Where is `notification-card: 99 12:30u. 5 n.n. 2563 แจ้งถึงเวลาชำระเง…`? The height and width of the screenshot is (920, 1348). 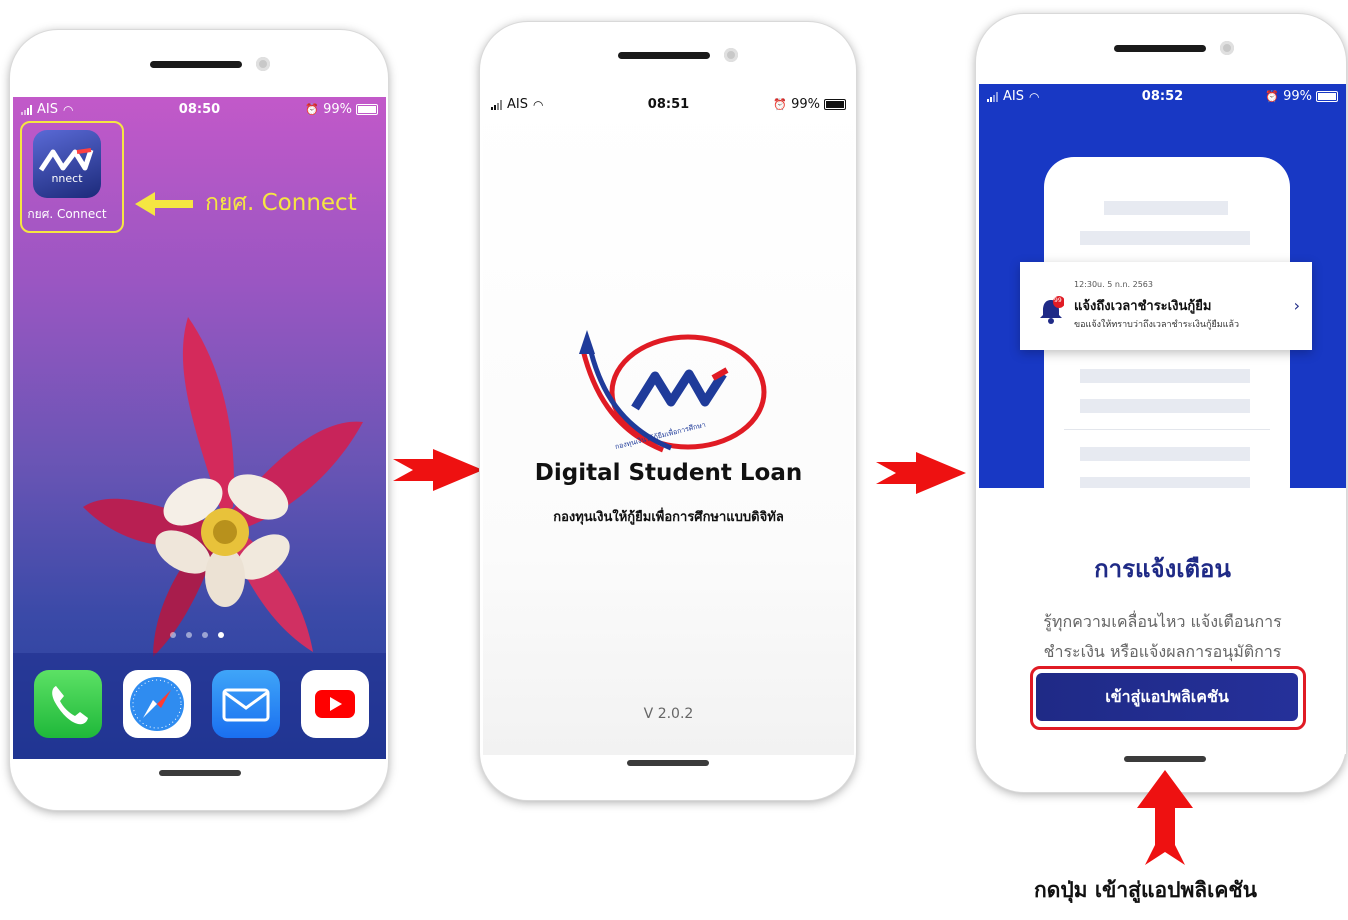 notification-card: 99 12:30u. 5 n.n. 2563 แจ้งถึงเวลาชำระเง… is located at coordinates (1166, 306).